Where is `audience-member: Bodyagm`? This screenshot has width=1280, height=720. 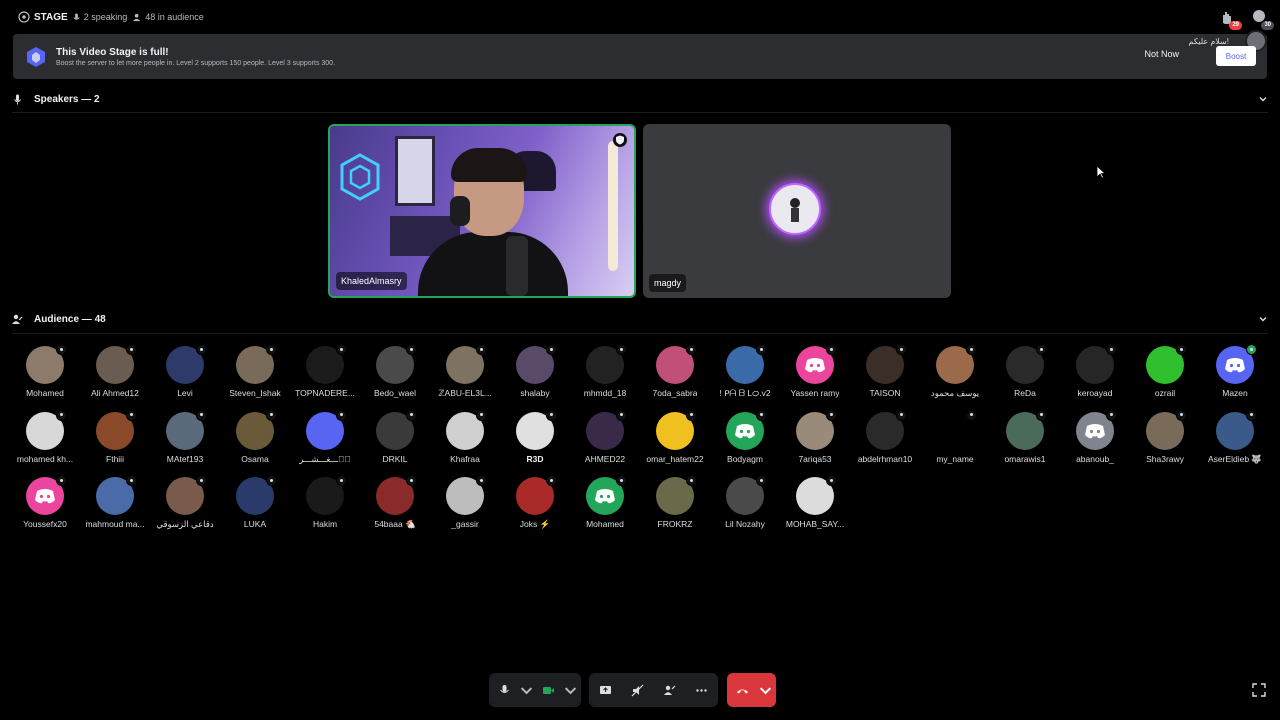
audience-member: Bodyagm is located at coordinates (745, 436).